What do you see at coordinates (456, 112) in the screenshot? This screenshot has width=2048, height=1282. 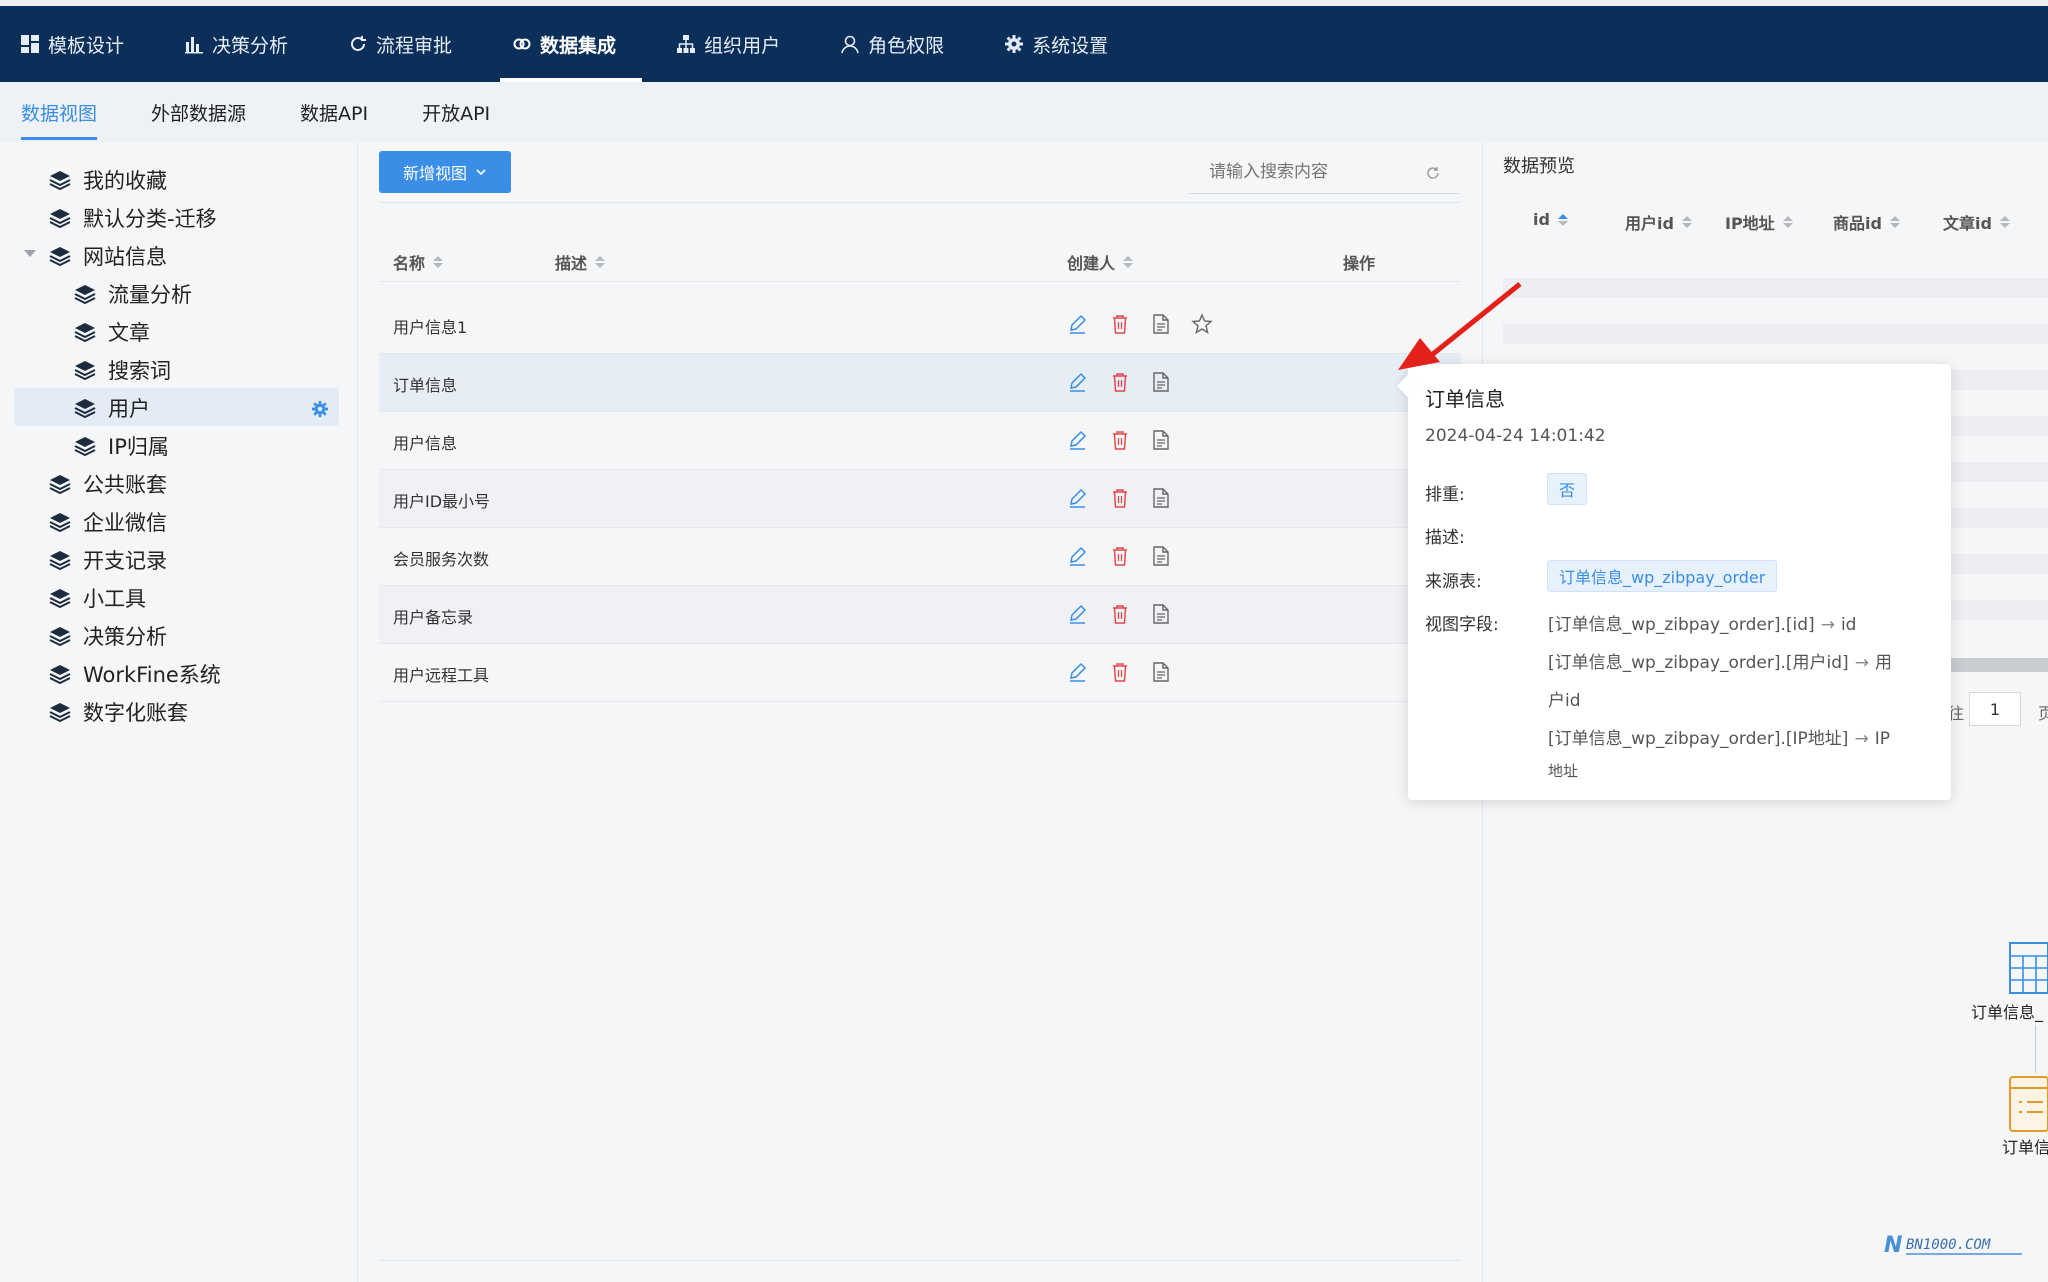 I see `tab-open-api: 开放API` at bounding box center [456, 112].